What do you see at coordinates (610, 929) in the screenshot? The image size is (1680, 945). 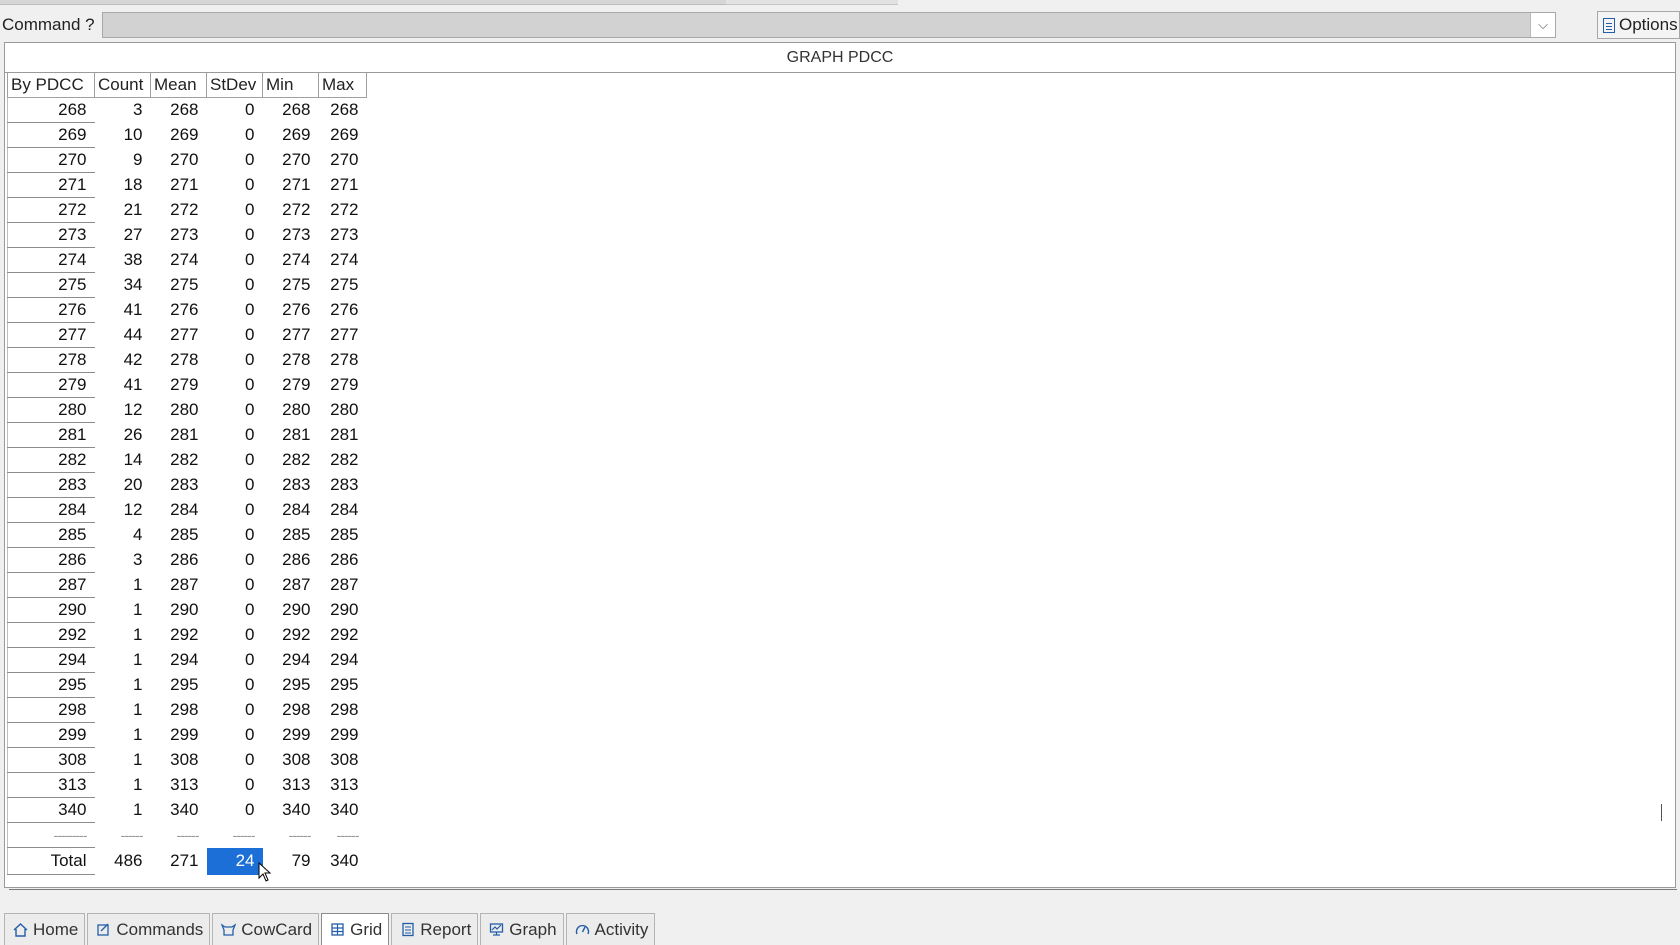 I see `tab-activity: Activity` at bounding box center [610, 929].